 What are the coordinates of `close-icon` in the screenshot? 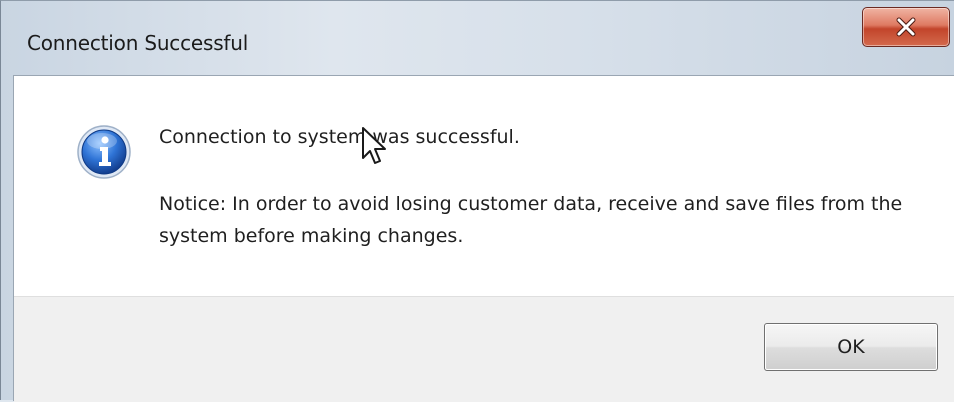 It's located at (906, 27).